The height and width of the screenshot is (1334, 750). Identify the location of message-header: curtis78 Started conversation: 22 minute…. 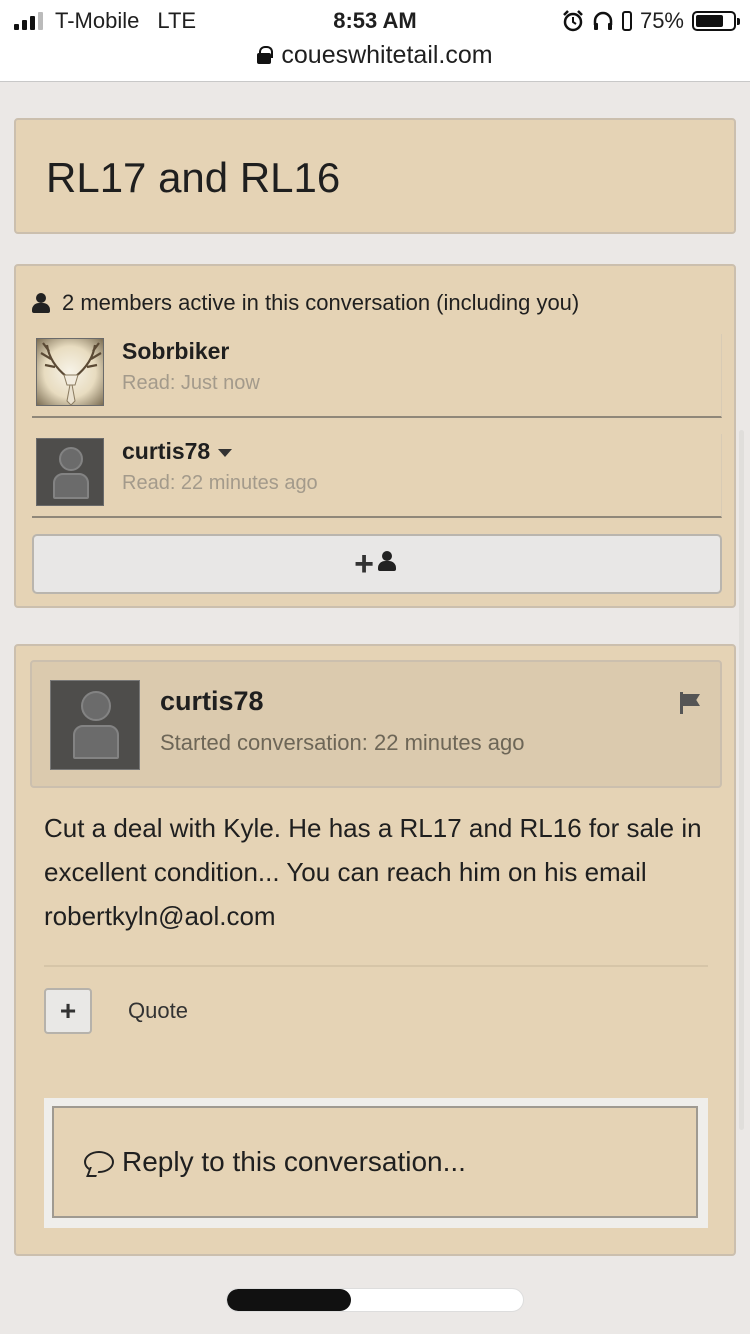
(376, 724).